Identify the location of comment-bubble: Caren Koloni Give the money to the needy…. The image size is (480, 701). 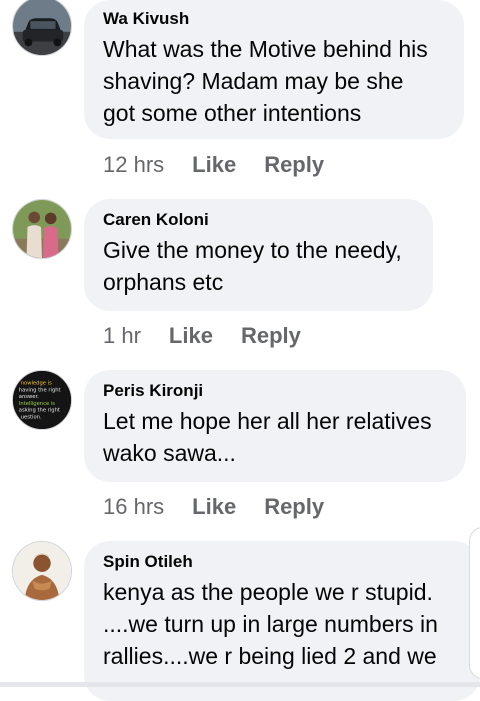
(258, 255).